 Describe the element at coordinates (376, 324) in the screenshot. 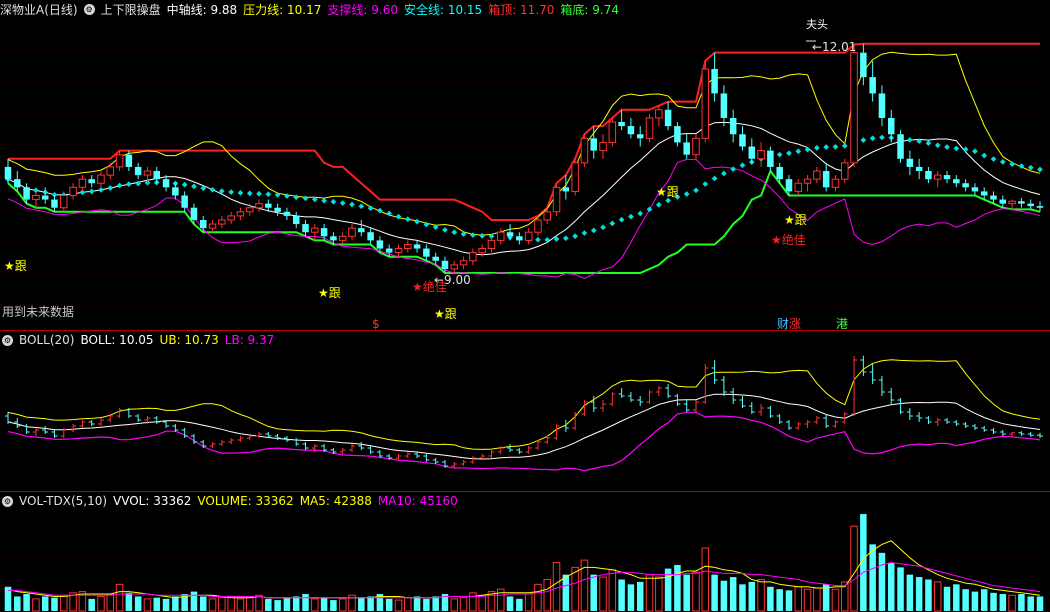

I see `event-marker: $` at that location.